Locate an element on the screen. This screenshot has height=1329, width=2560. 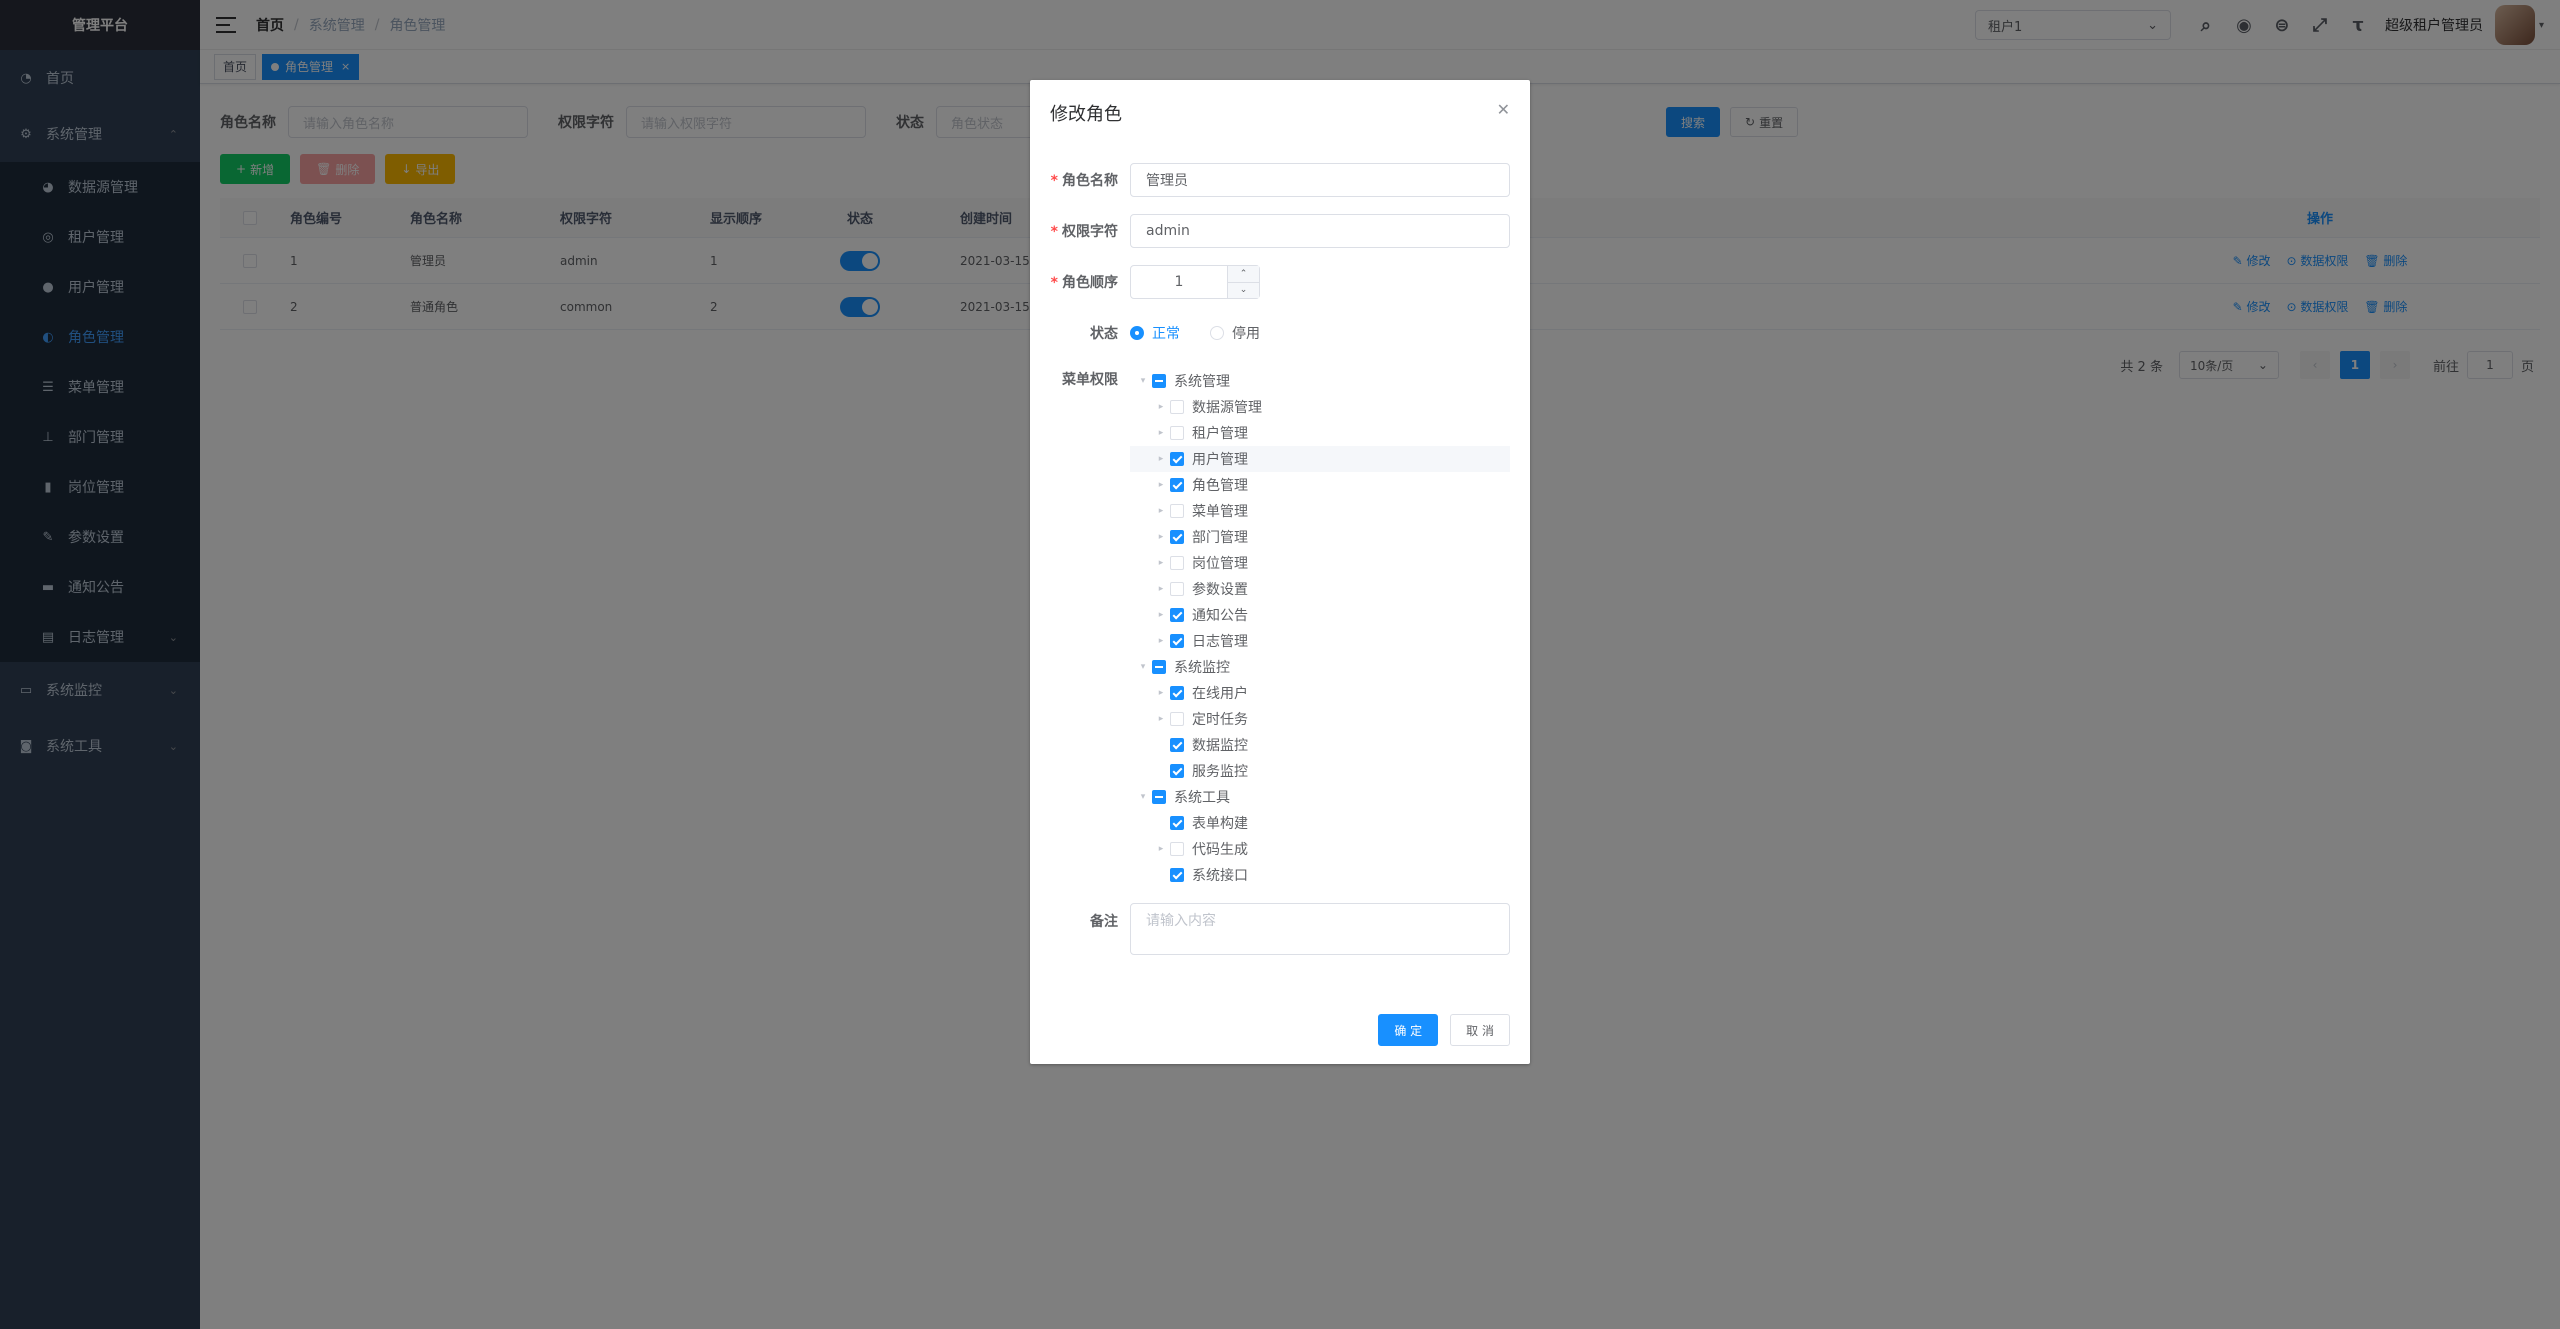
tree-node: ▸ 代码生成 is located at coordinates (1320, 849).